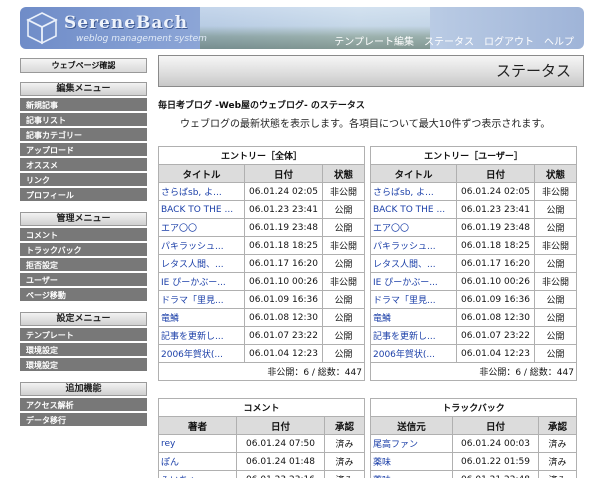 This screenshot has width=600, height=478. I want to click on col-date: 日付, so click(280, 425).